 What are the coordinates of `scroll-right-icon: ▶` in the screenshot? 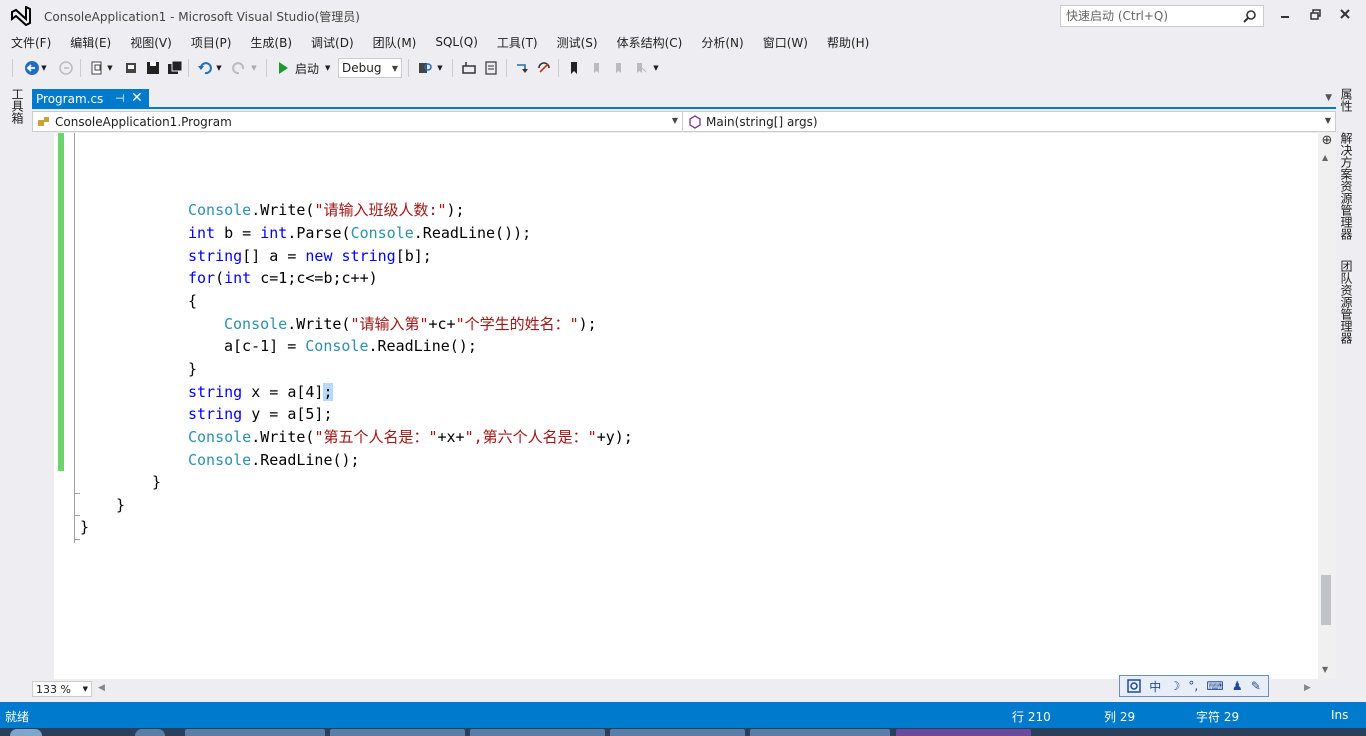 It's located at (1307, 688).